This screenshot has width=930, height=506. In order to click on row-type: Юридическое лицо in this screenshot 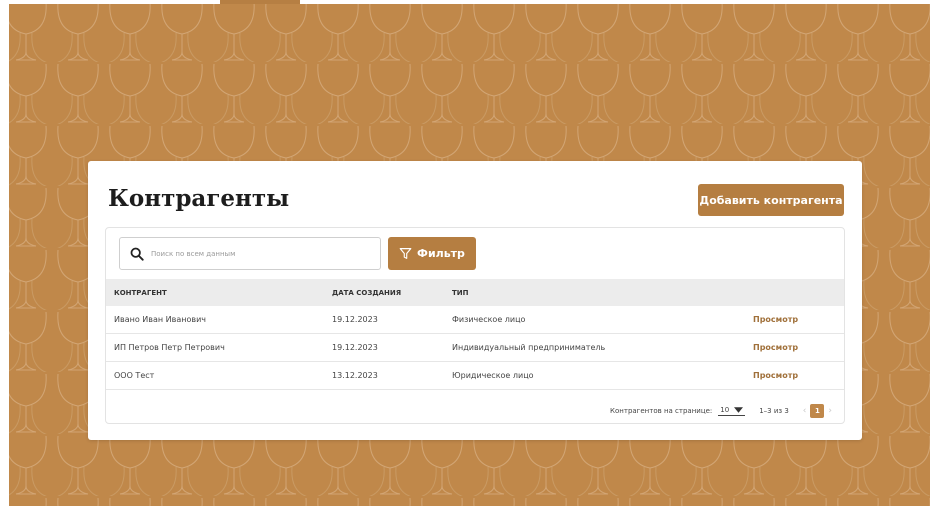, I will do `click(493, 375)`.